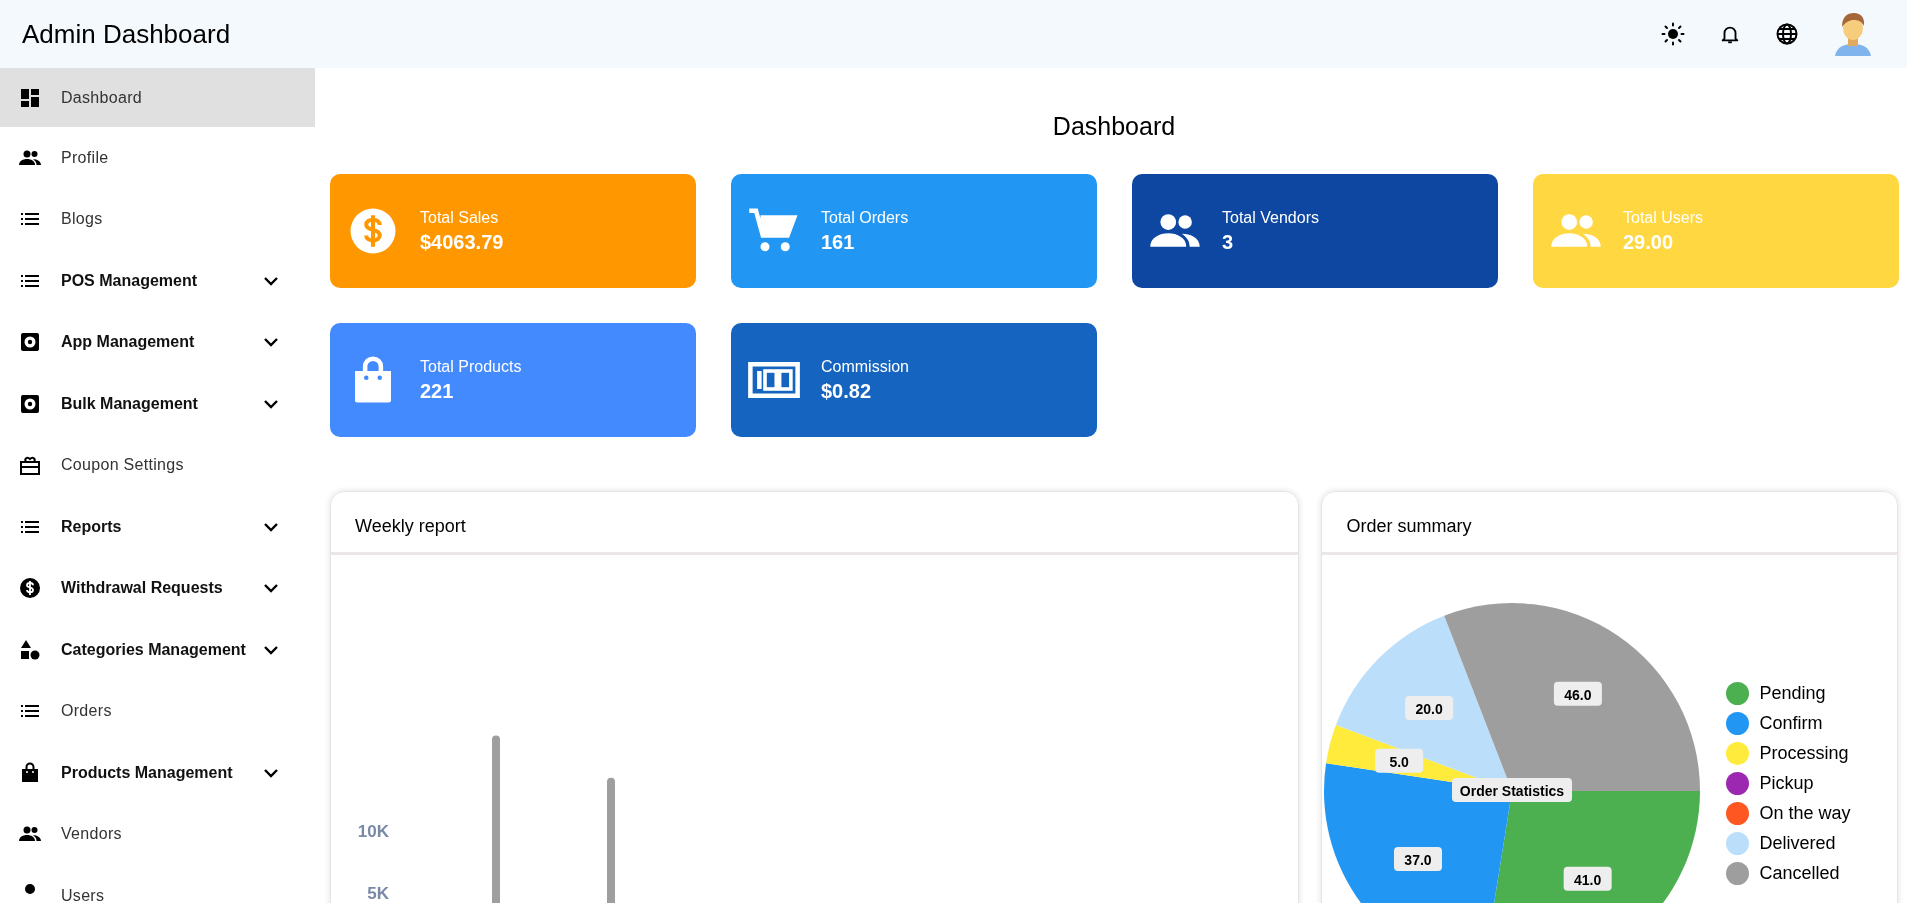  What do you see at coordinates (157, 158) in the screenshot?
I see `sidebar-item: Profile` at bounding box center [157, 158].